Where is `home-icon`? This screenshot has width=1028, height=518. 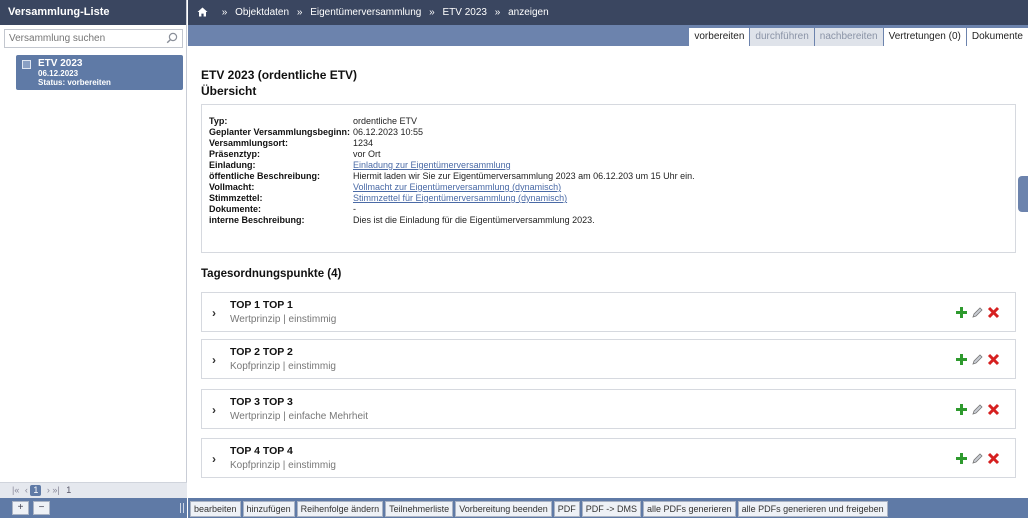 home-icon is located at coordinates (202, 12).